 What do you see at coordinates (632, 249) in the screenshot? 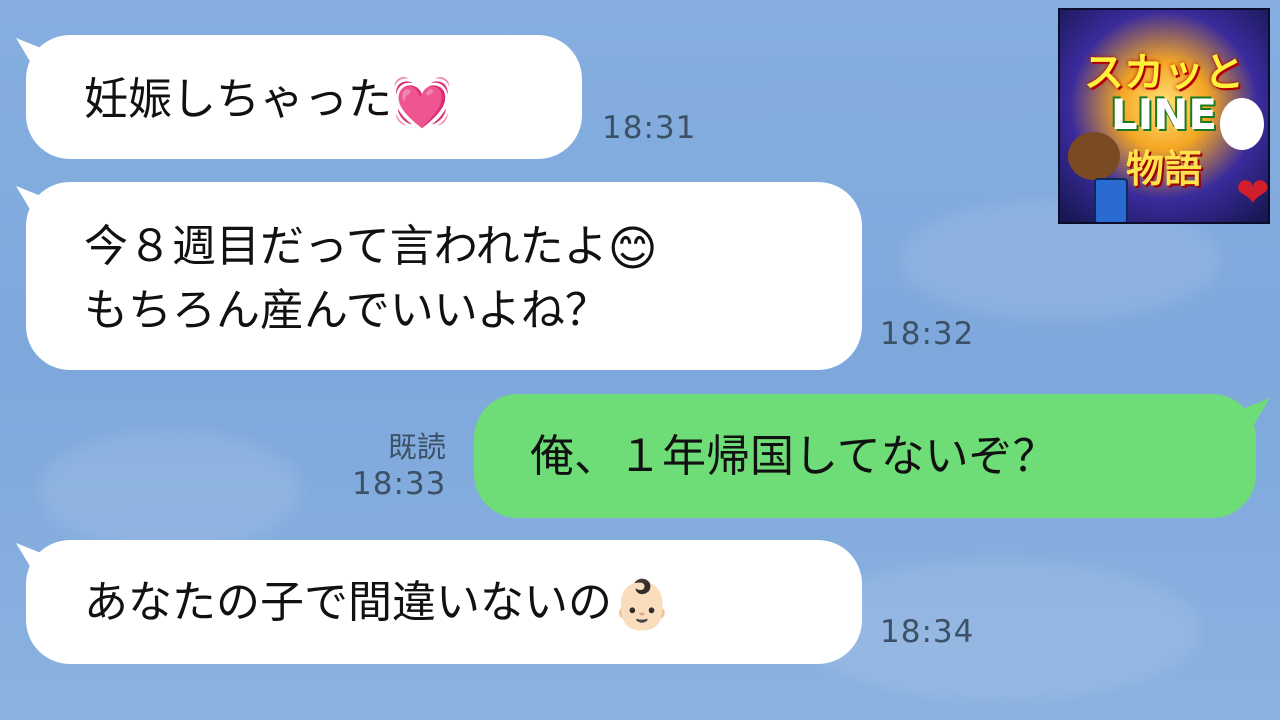
I see `smiling-face-emoji-icon: 😊` at bounding box center [632, 249].